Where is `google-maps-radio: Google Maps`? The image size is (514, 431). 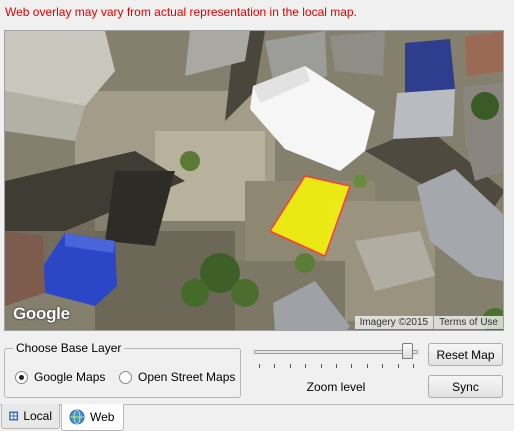 google-maps-radio: Google Maps is located at coordinates (60, 377).